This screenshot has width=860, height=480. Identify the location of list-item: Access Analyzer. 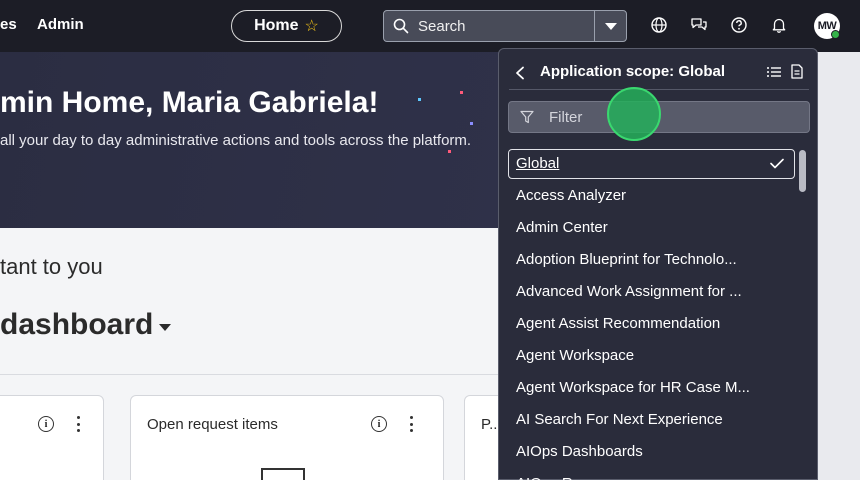
(651, 196).